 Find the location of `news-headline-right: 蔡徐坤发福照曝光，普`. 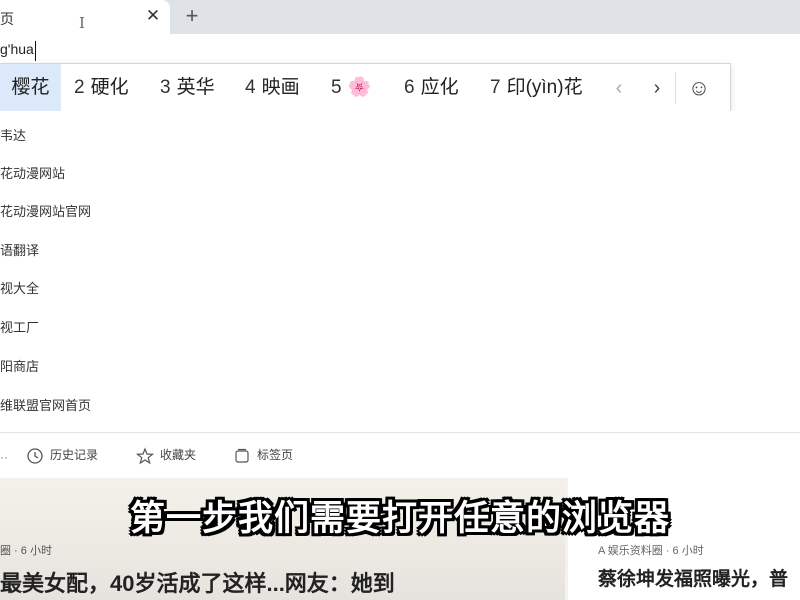

news-headline-right: 蔡徐坤发福照曝光，普 is located at coordinates (699, 577).